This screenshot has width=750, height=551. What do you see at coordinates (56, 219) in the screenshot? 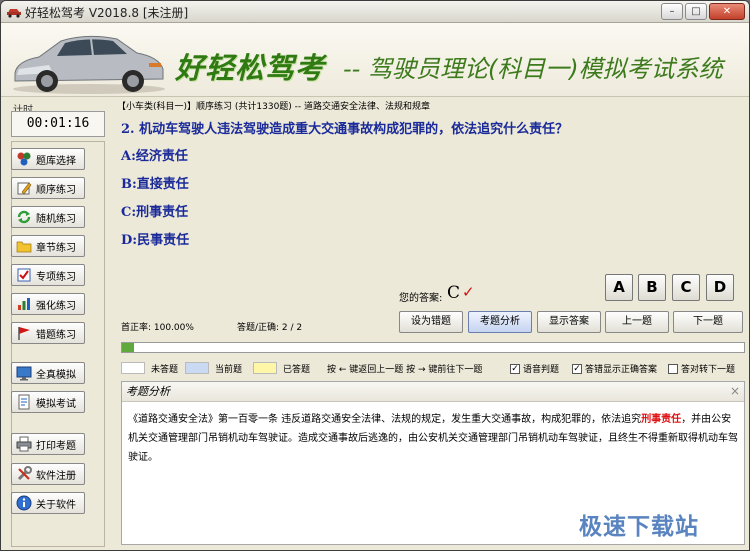
I see `sidebar-item-label: 随机练习` at bounding box center [56, 219].